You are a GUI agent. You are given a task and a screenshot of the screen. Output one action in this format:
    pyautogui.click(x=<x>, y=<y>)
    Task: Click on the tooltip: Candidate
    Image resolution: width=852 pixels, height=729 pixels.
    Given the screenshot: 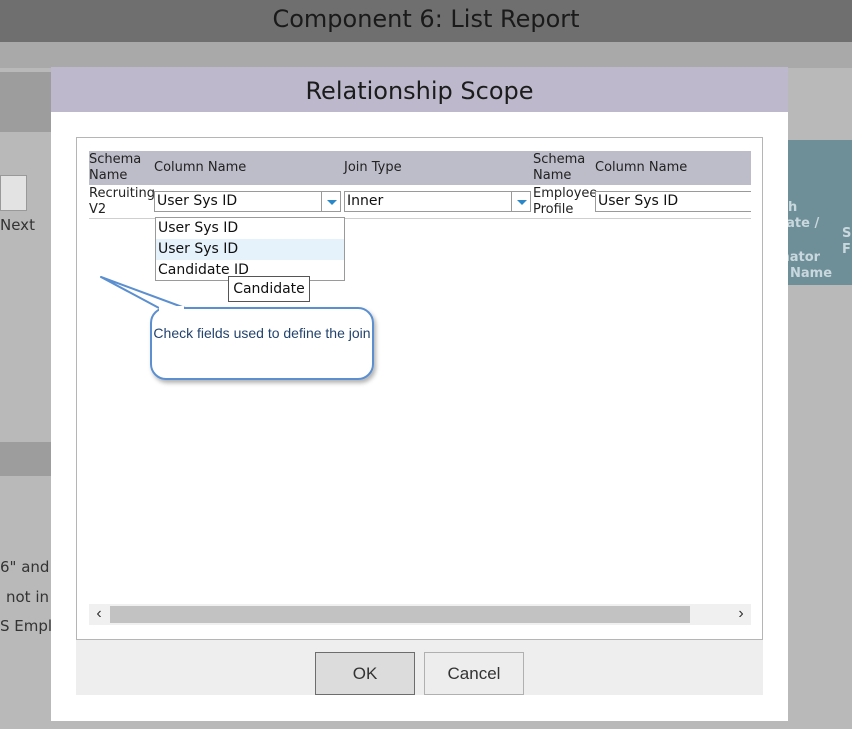 What is the action you would take?
    pyautogui.click(x=269, y=289)
    